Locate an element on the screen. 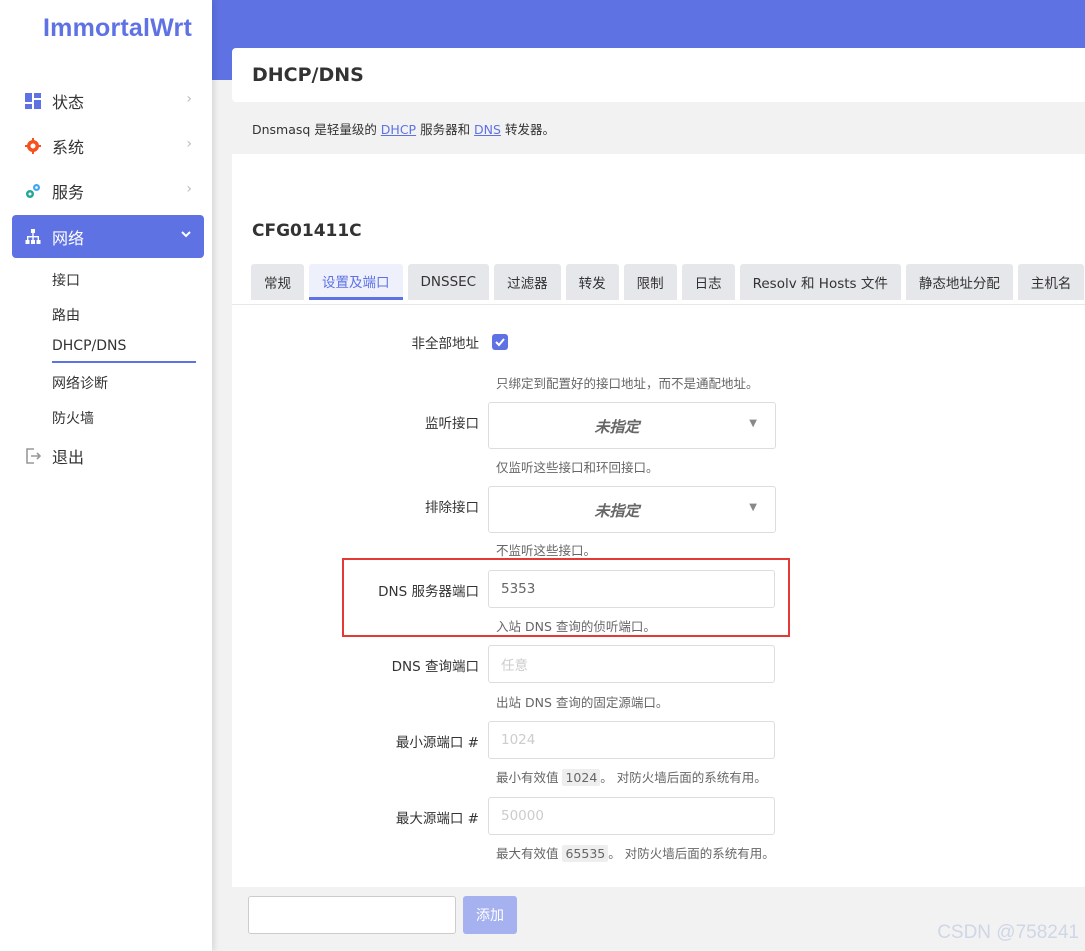 This screenshot has height=951, width=1085. brand-logo: ImmortalWrt is located at coordinates (117, 28).